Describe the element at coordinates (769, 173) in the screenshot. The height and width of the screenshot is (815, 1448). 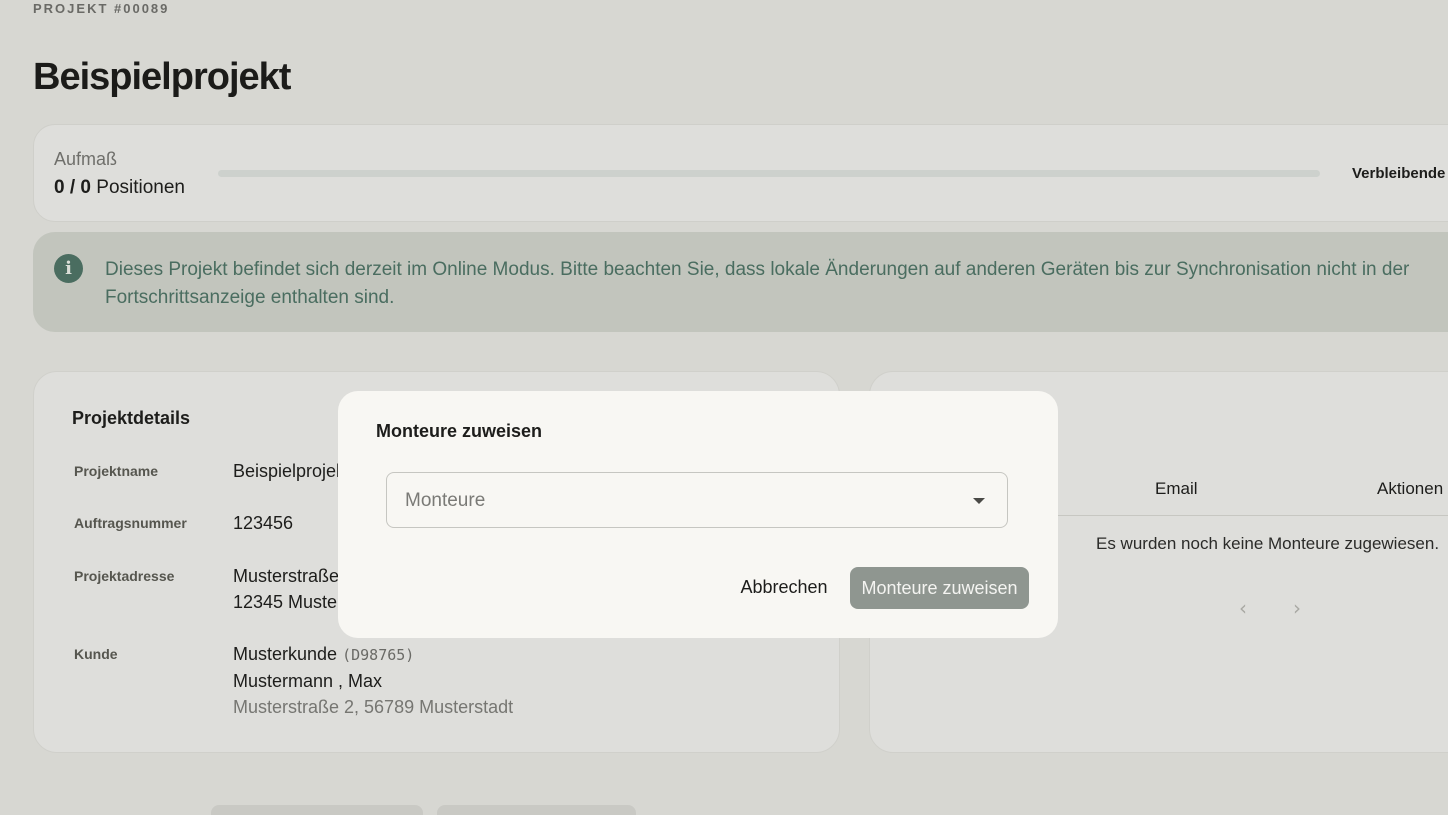
I see `progress-bar` at that location.